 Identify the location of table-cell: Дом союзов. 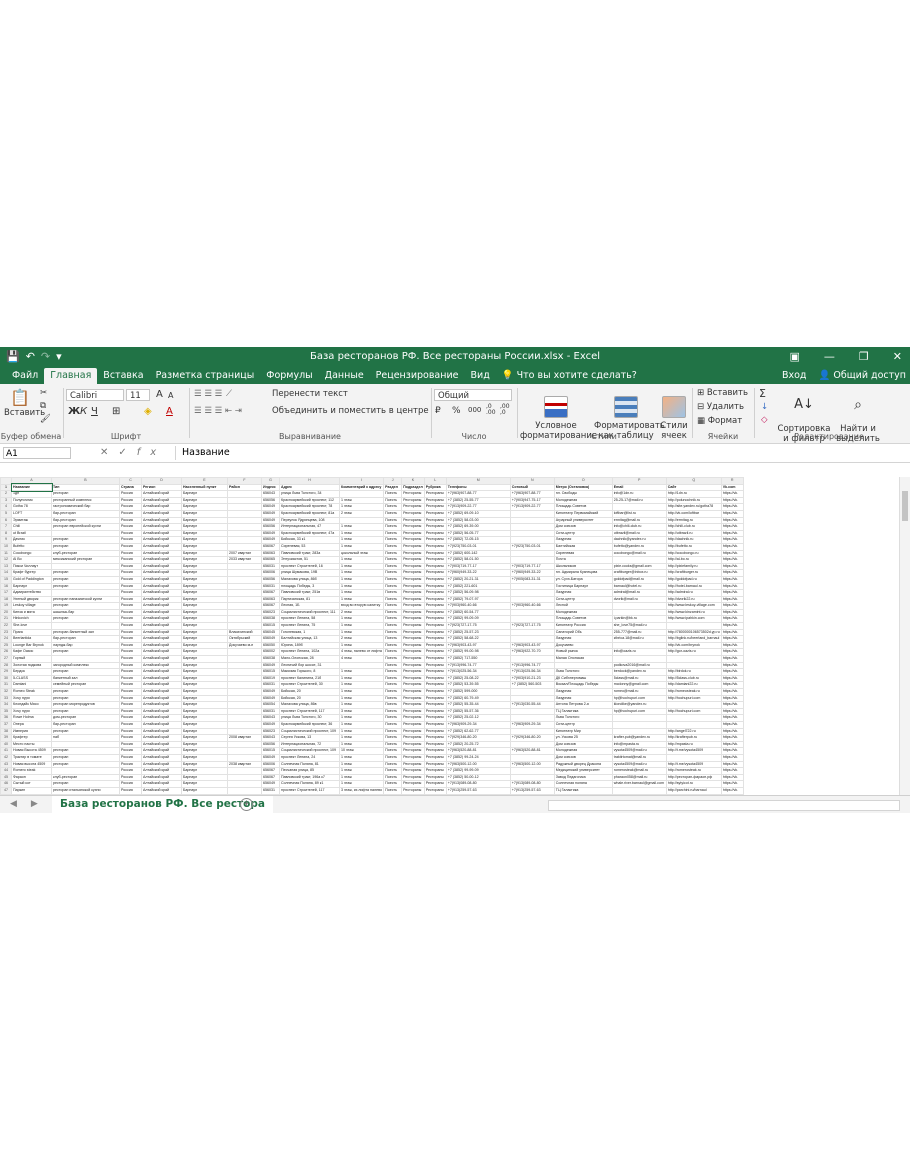
(583, 527).